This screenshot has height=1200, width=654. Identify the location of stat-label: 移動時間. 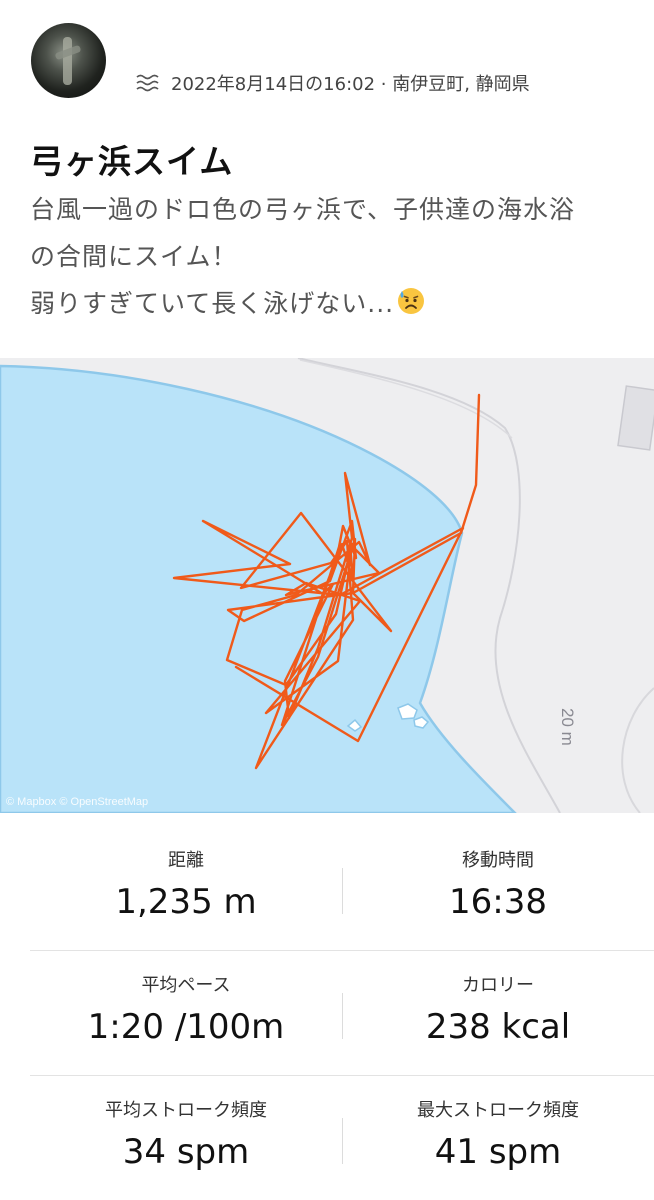
(498, 860).